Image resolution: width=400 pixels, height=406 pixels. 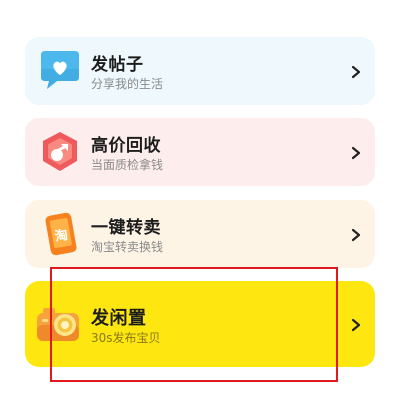 I want to click on taobao-glyph: 淘, so click(x=62, y=236).